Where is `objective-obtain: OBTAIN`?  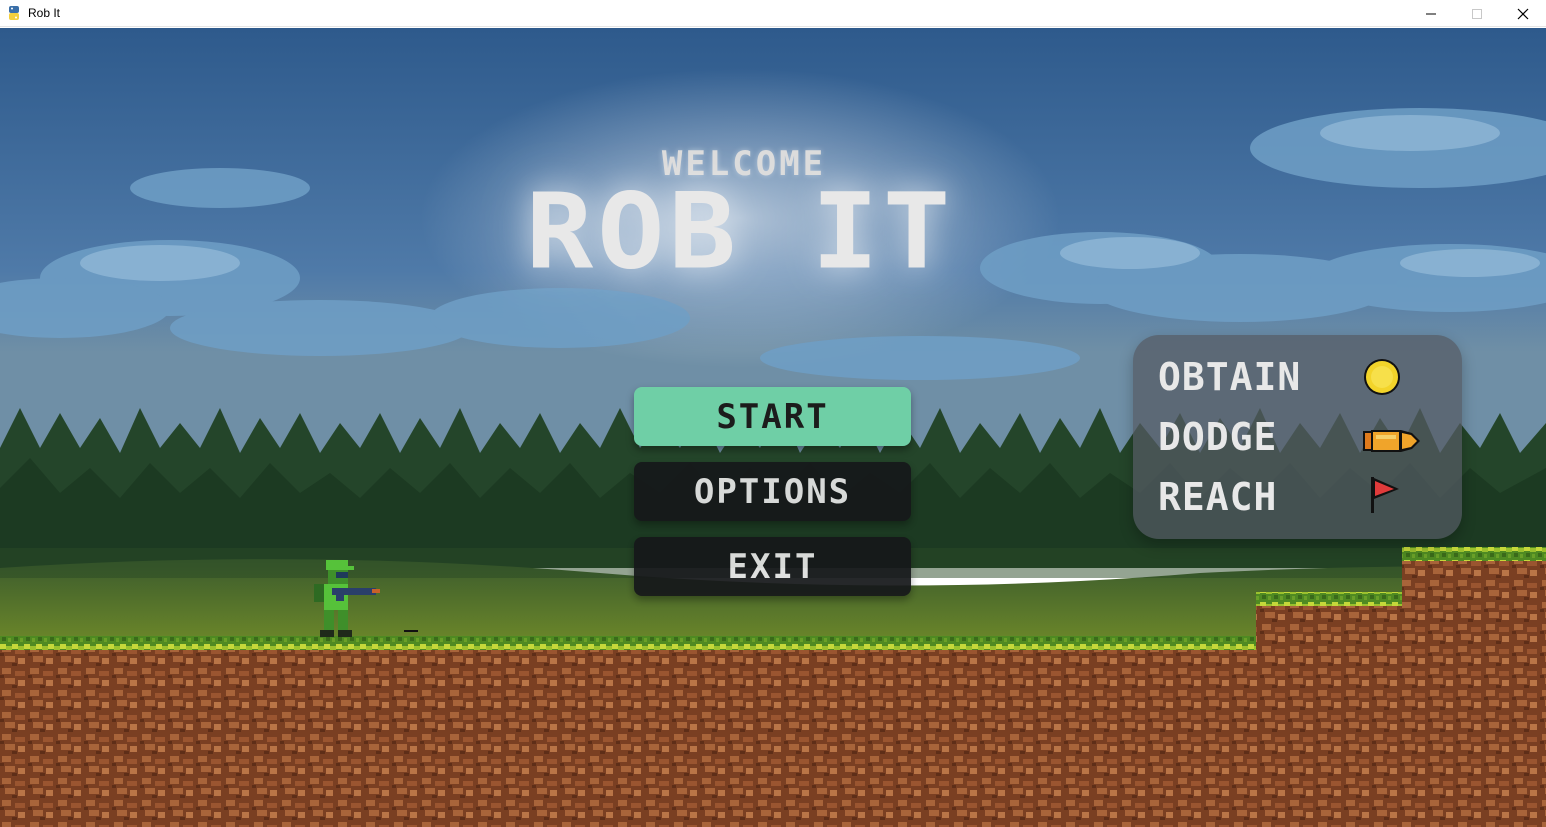
objective-obtain: OBTAIN is located at coordinates (1258, 377).